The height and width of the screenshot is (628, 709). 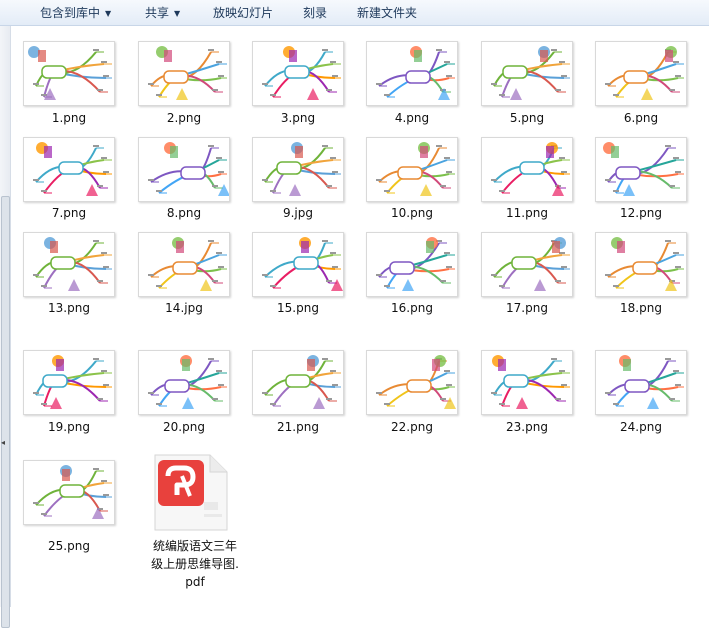 What do you see at coordinates (184, 427) in the screenshot?
I see `file-name: 20.png` at bounding box center [184, 427].